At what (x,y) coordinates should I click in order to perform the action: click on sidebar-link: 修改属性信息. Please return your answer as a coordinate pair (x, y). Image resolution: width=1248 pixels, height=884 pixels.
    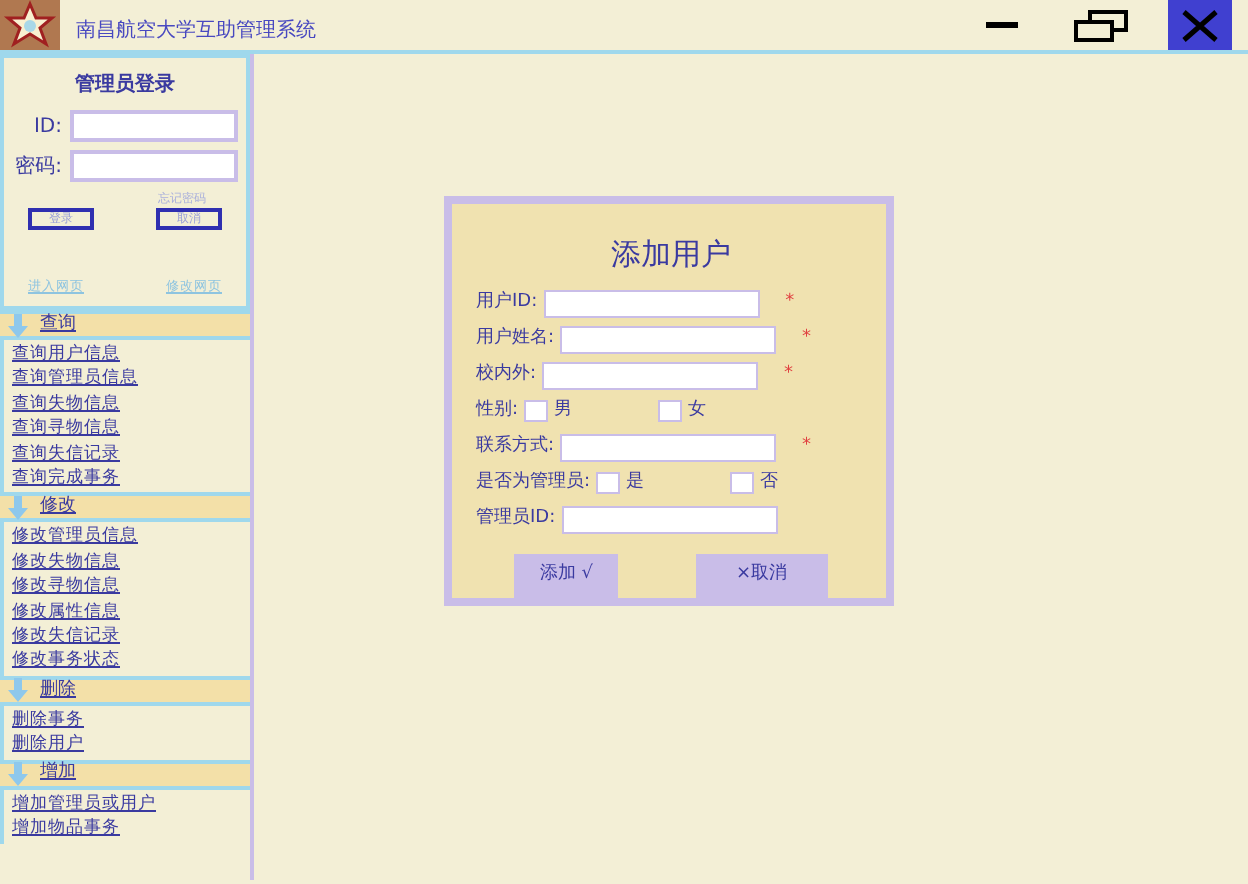
    Looking at the image, I should click on (127, 612).